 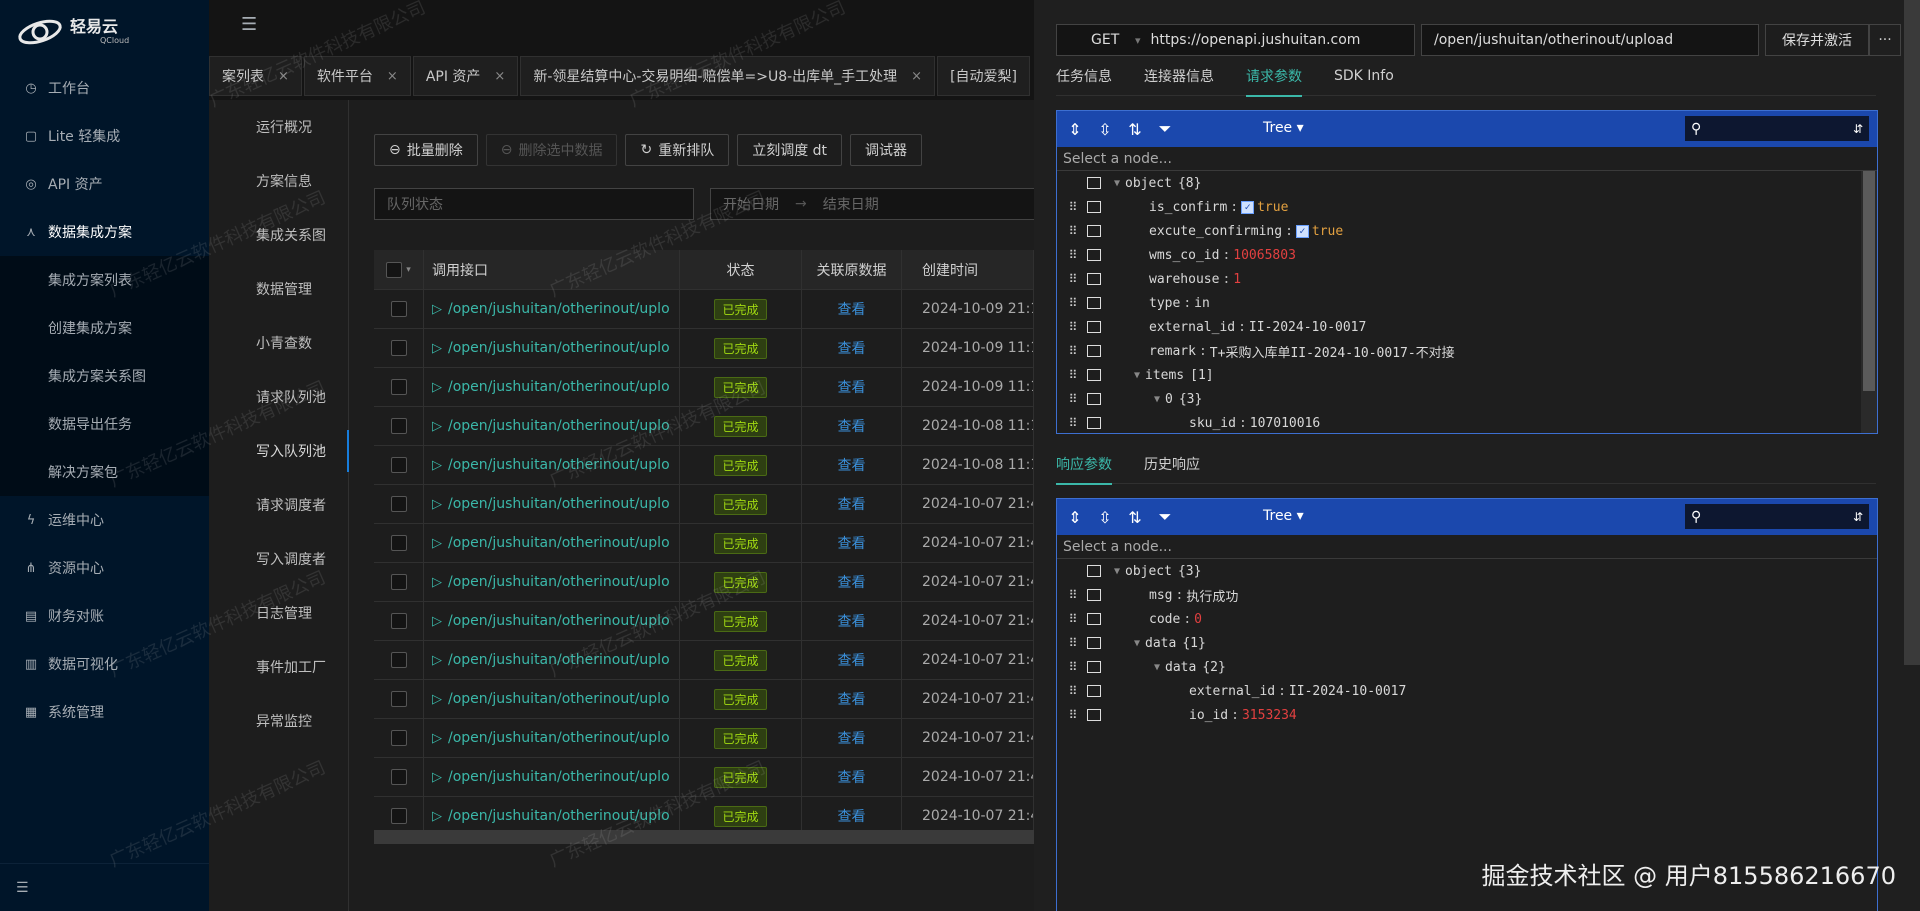 What do you see at coordinates (104, 424) in the screenshot?
I see `sidebar-subitem: 数据导出任务` at bounding box center [104, 424].